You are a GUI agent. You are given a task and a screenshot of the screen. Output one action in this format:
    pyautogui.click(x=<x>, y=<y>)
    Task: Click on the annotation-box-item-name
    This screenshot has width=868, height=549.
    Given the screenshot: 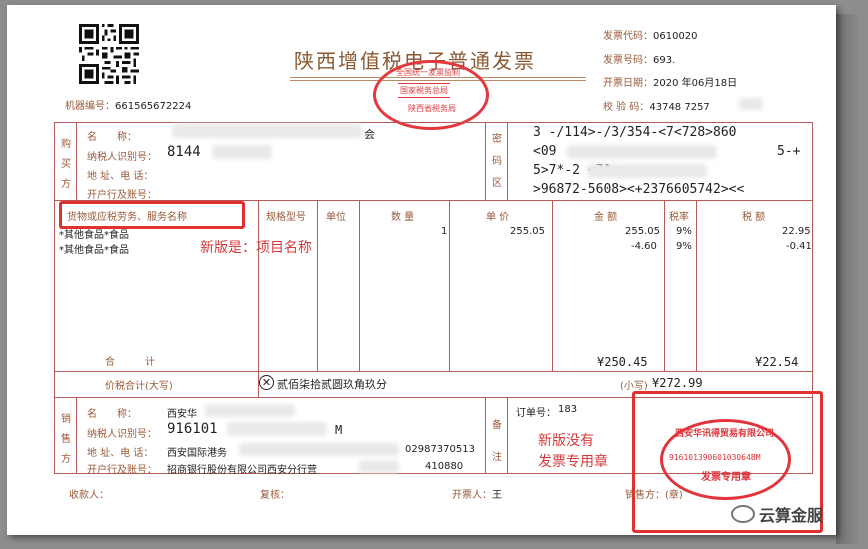 What is the action you would take?
    pyautogui.click(x=152, y=215)
    